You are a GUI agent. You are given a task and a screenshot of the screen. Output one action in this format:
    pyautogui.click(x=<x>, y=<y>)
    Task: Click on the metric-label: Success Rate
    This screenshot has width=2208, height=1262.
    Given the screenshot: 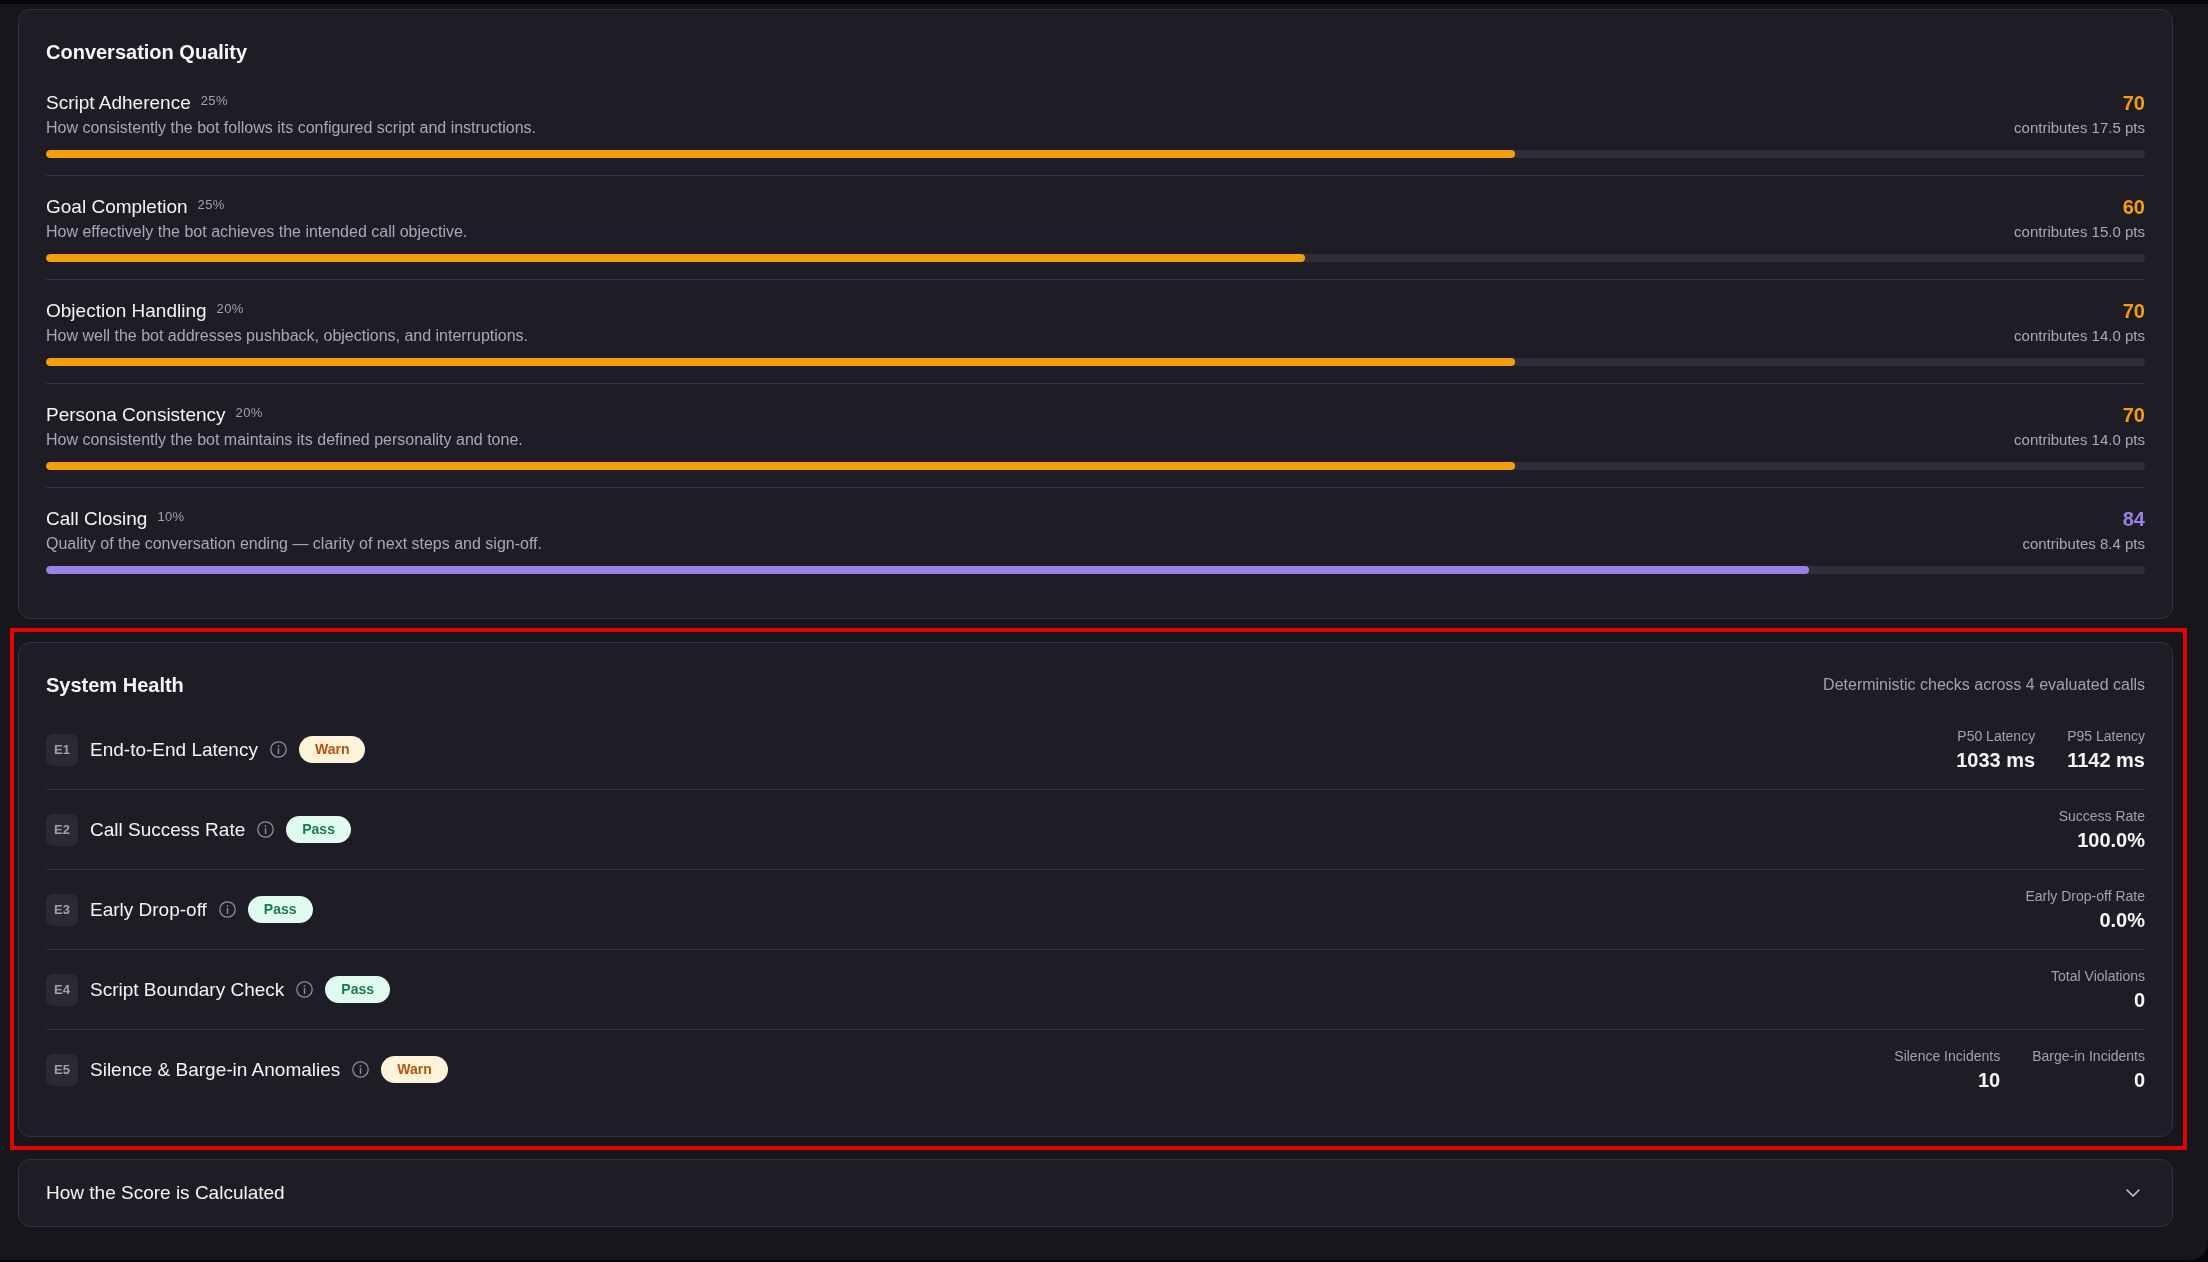 What is the action you would take?
    pyautogui.click(x=2101, y=815)
    